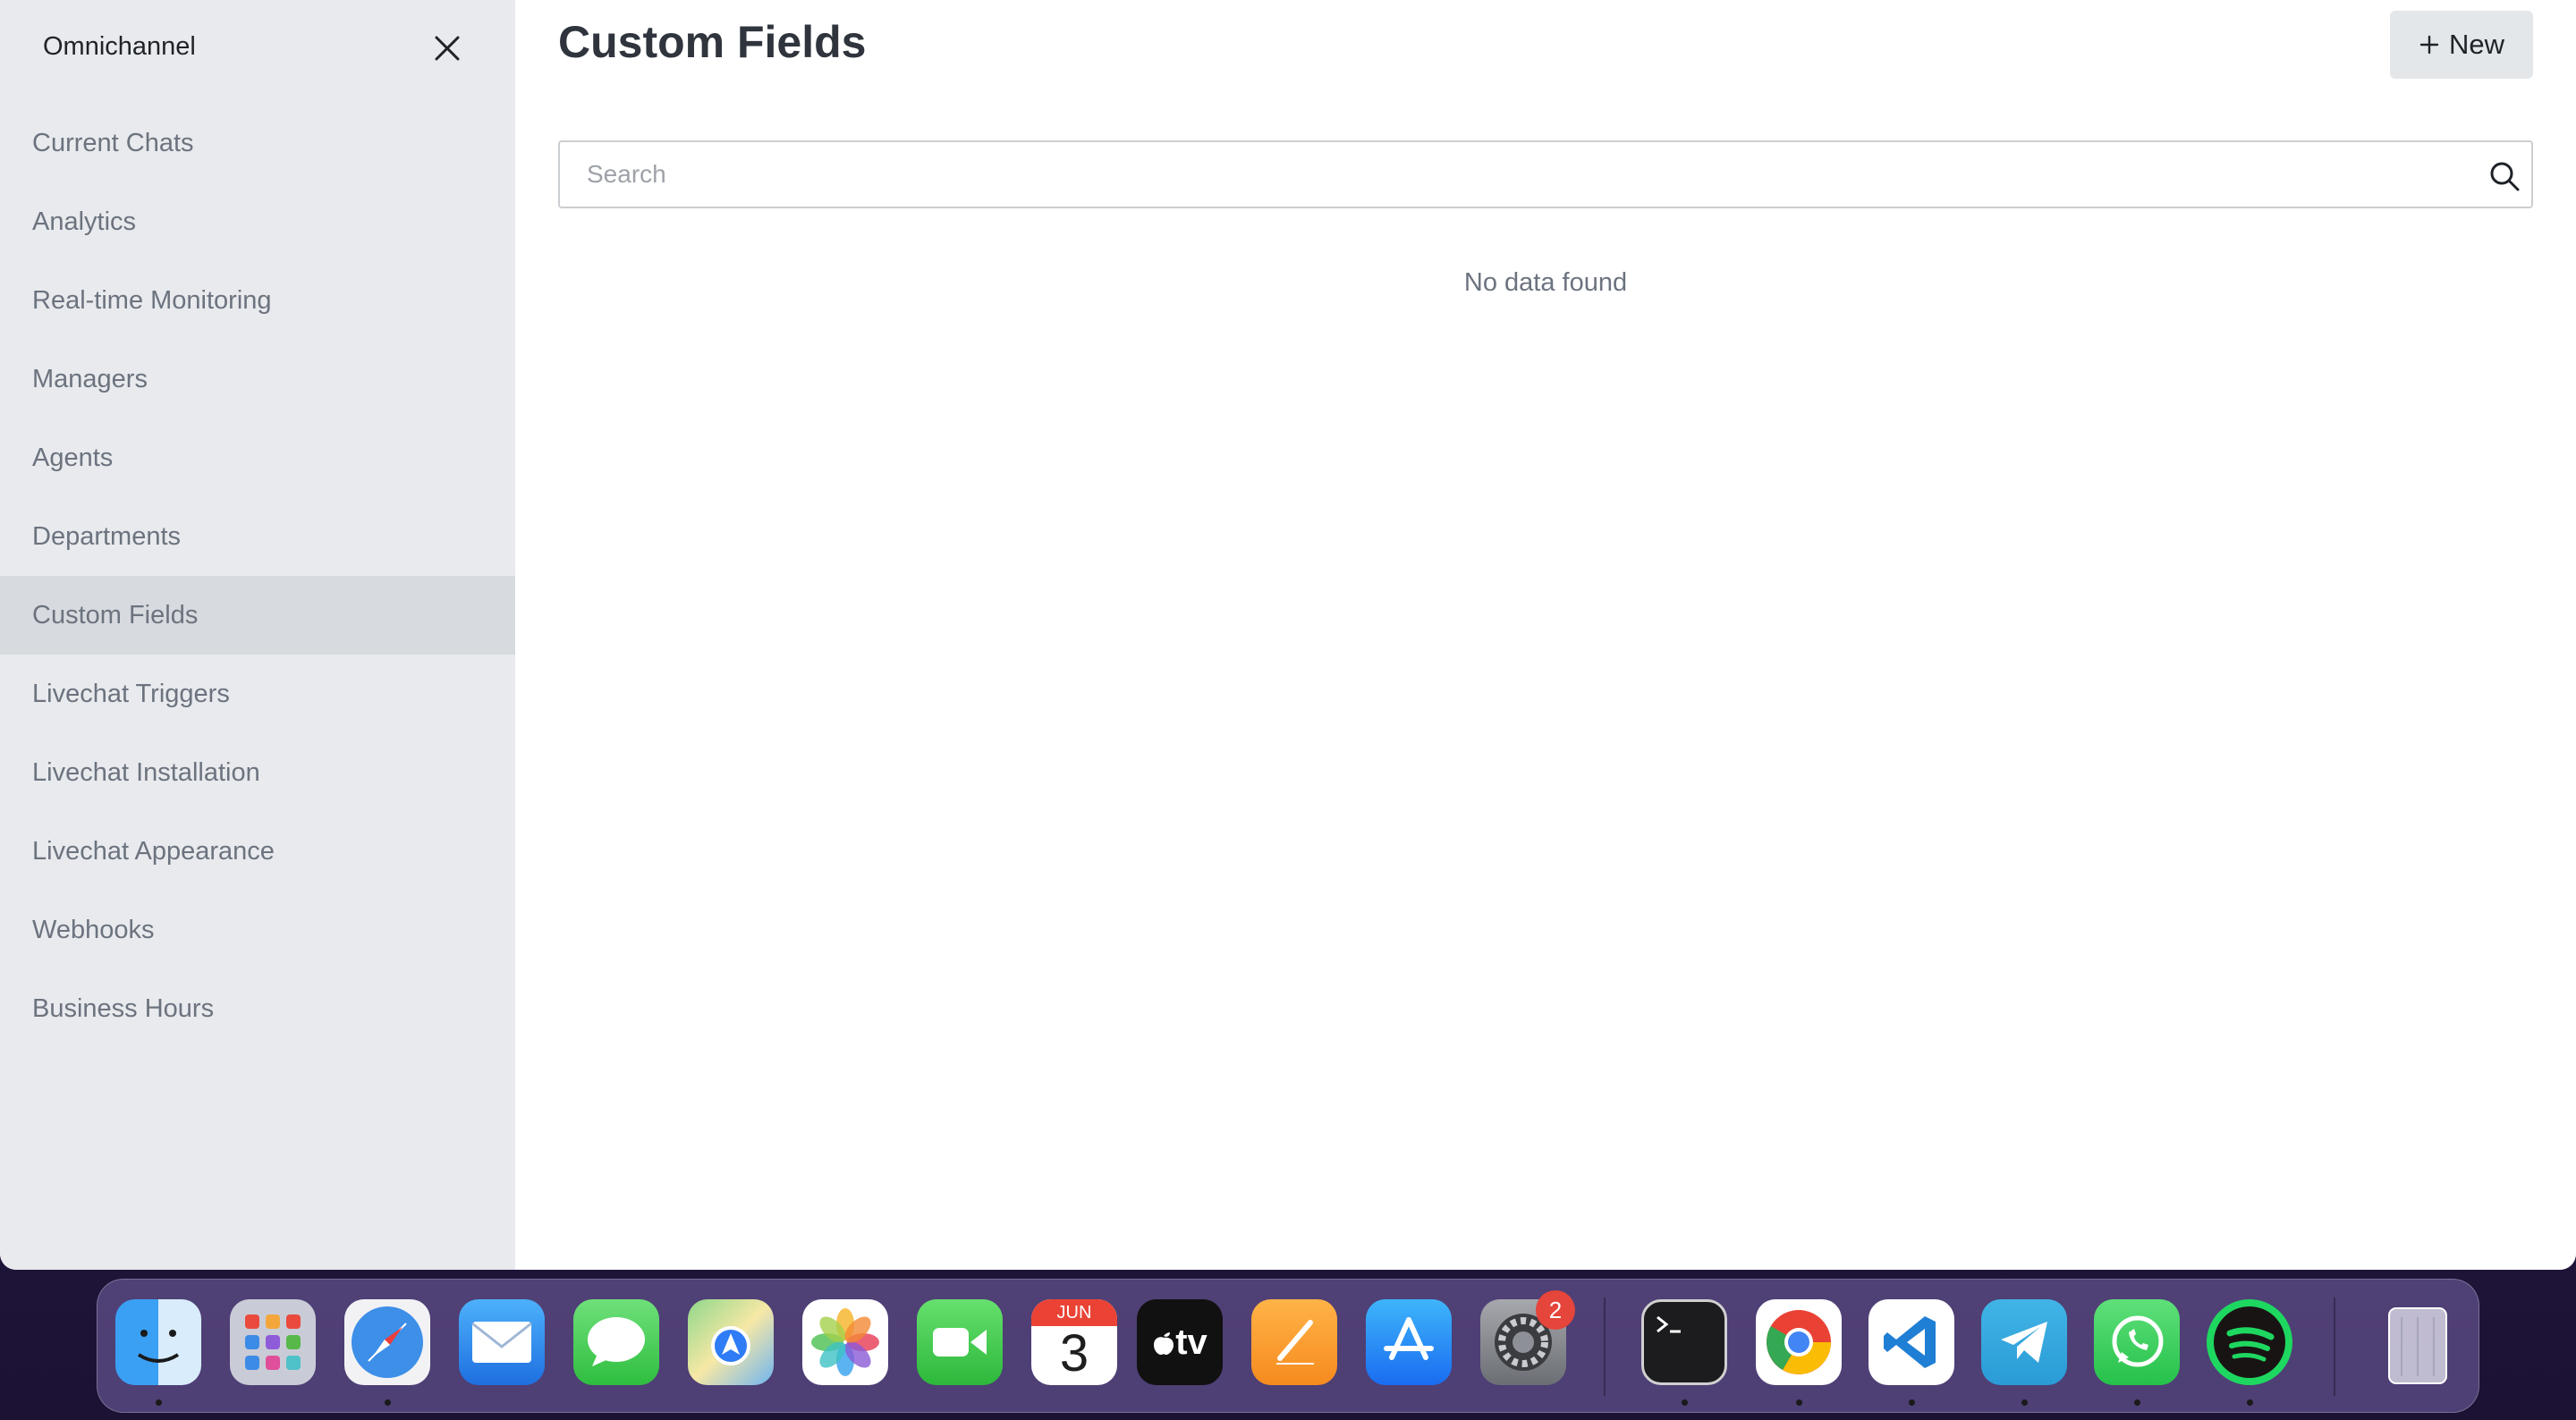 The image size is (2576, 1420). I want to click on chrome-logo-icon, so click(1799, 1342).